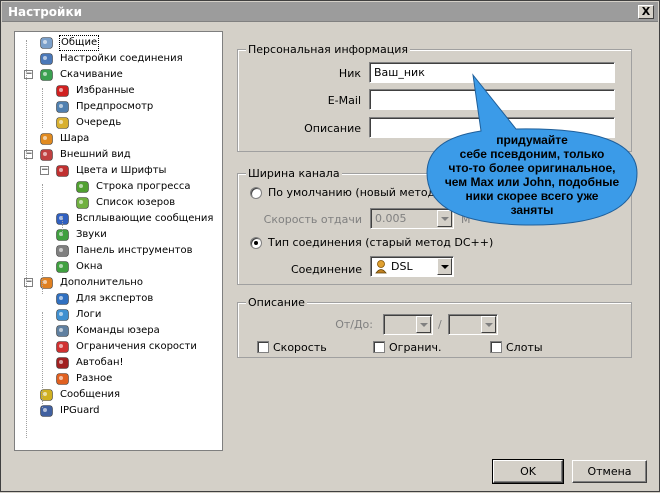 The height and width of the screenshot is (493, 660). I want to click on connection-type-label: Тип соединения (старый метод DC++), so click(381, 242).